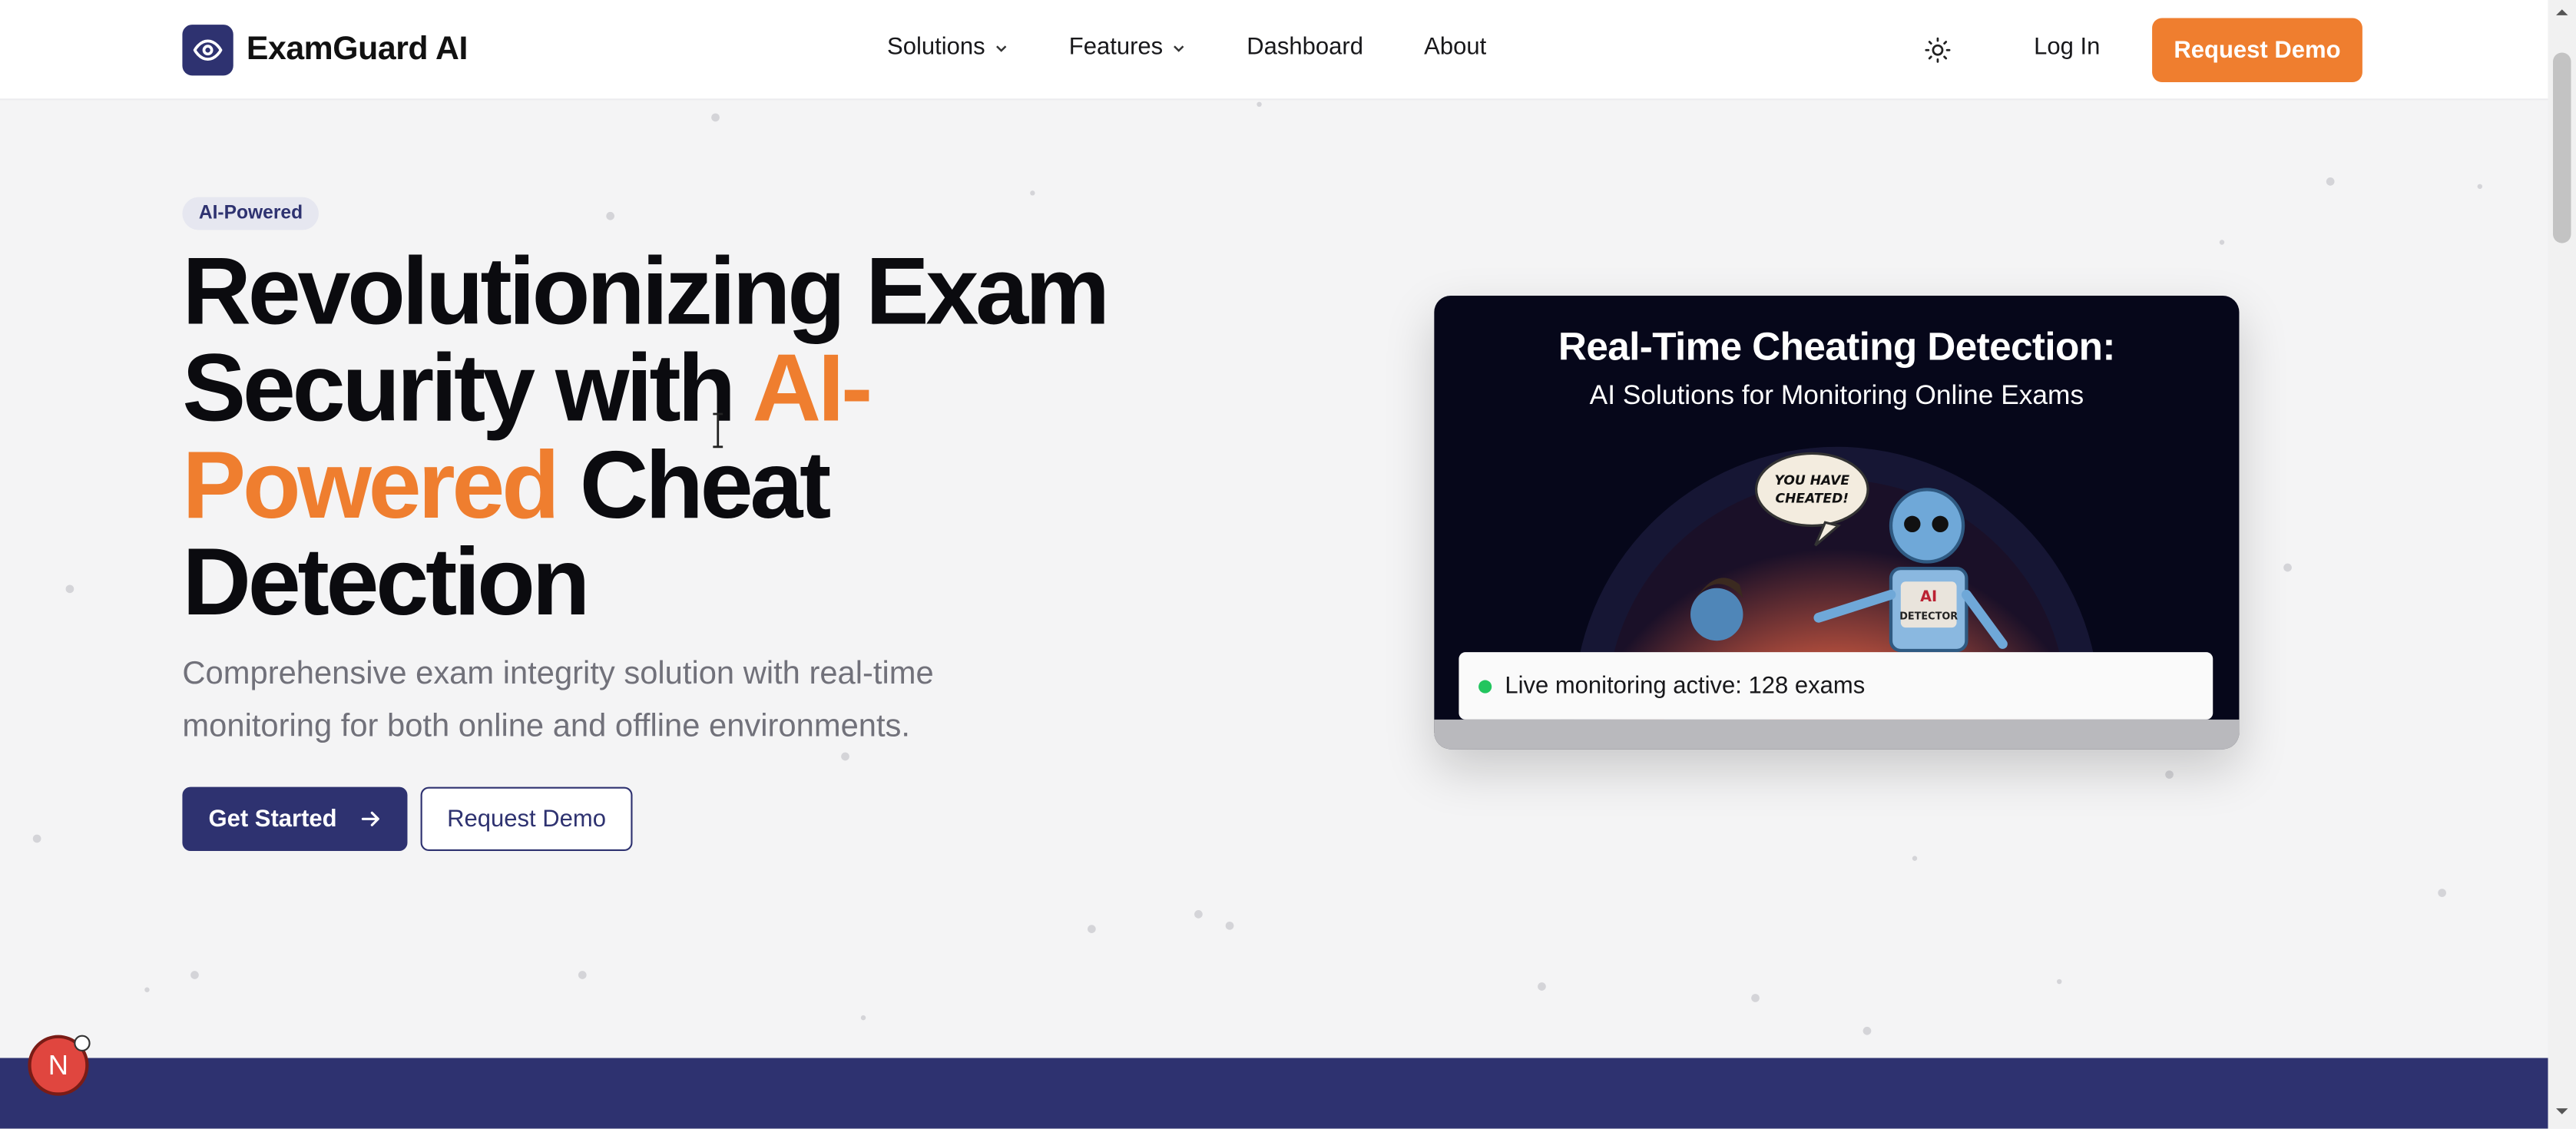 This screenshot has width=2576, height=1129. I want to click on login-link: Log In, so click(2067, 48).